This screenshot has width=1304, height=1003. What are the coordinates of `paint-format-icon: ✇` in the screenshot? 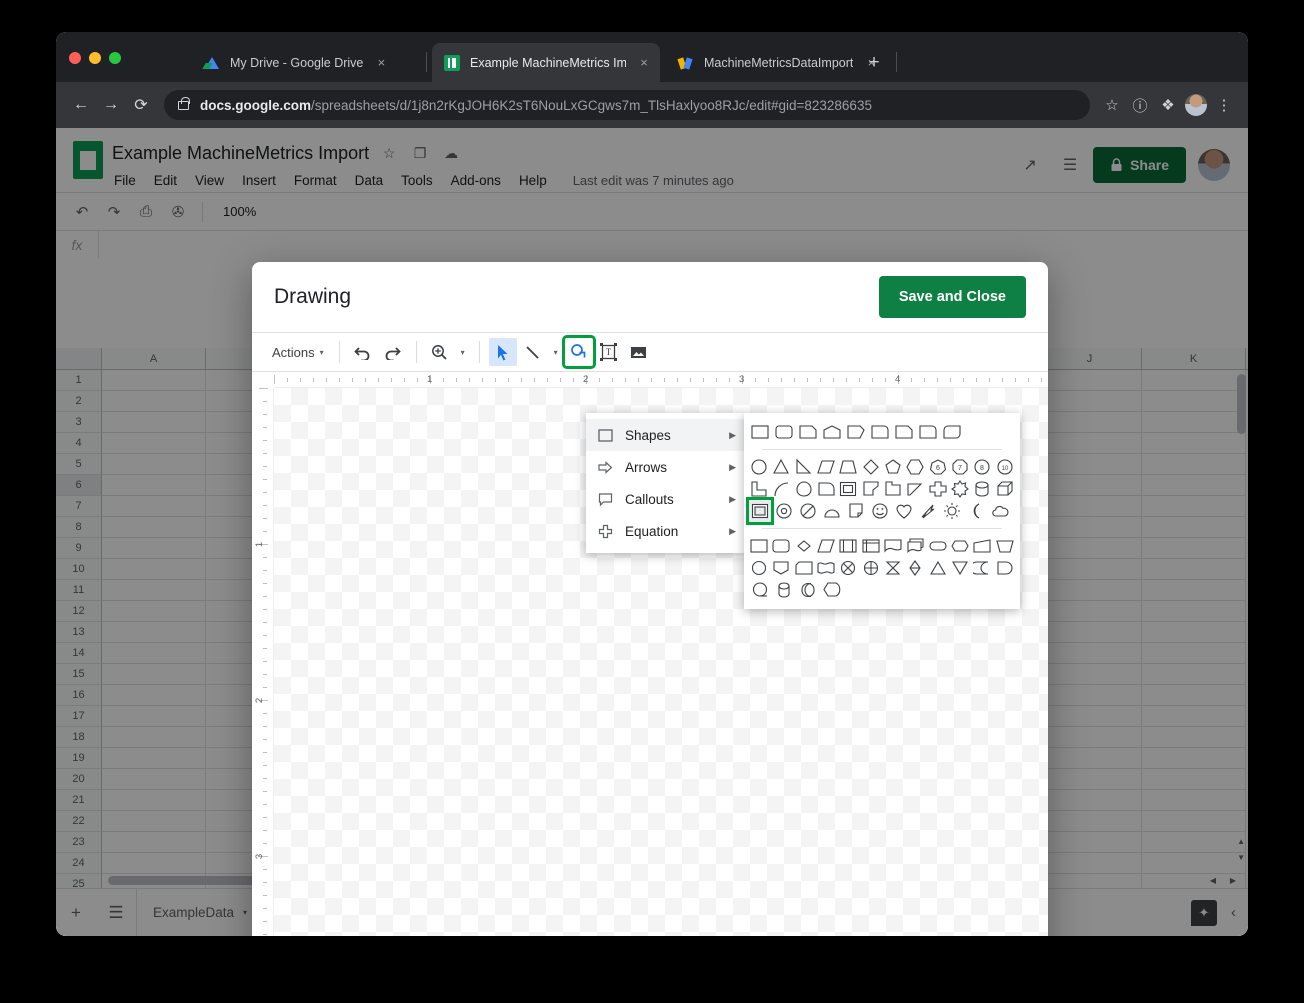 It's located at (178, 212).